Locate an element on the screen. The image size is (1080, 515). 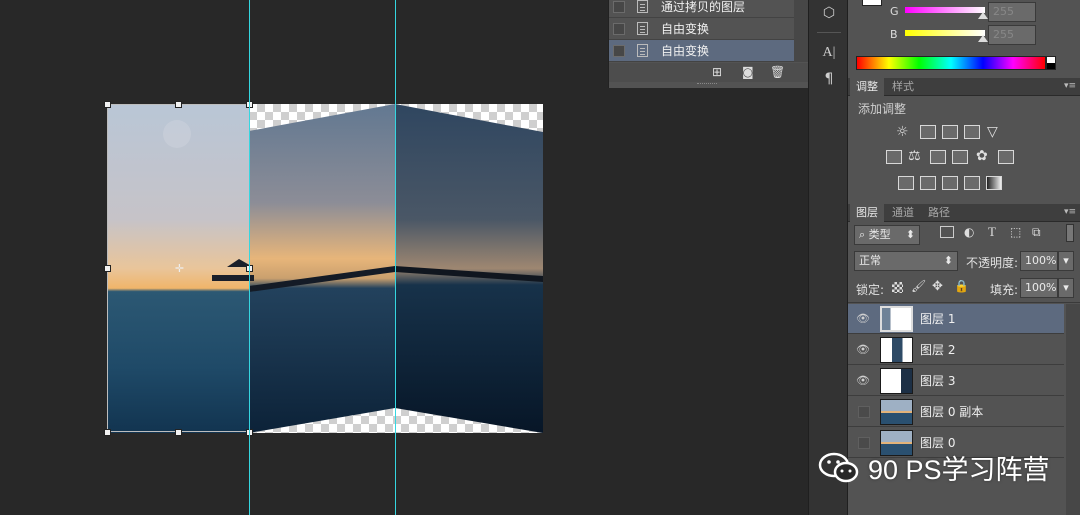
channel-mixer-icon: ✿ is located at coordinates (982, 156).